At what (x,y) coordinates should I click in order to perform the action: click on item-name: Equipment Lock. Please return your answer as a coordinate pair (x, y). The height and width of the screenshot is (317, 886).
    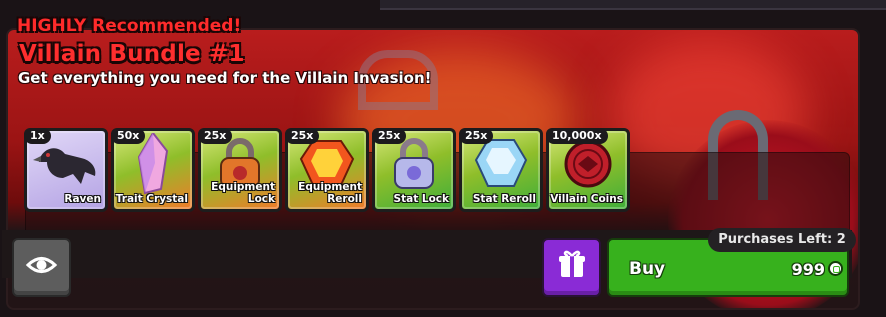
    Looking at the image, I should click on (243, 193).